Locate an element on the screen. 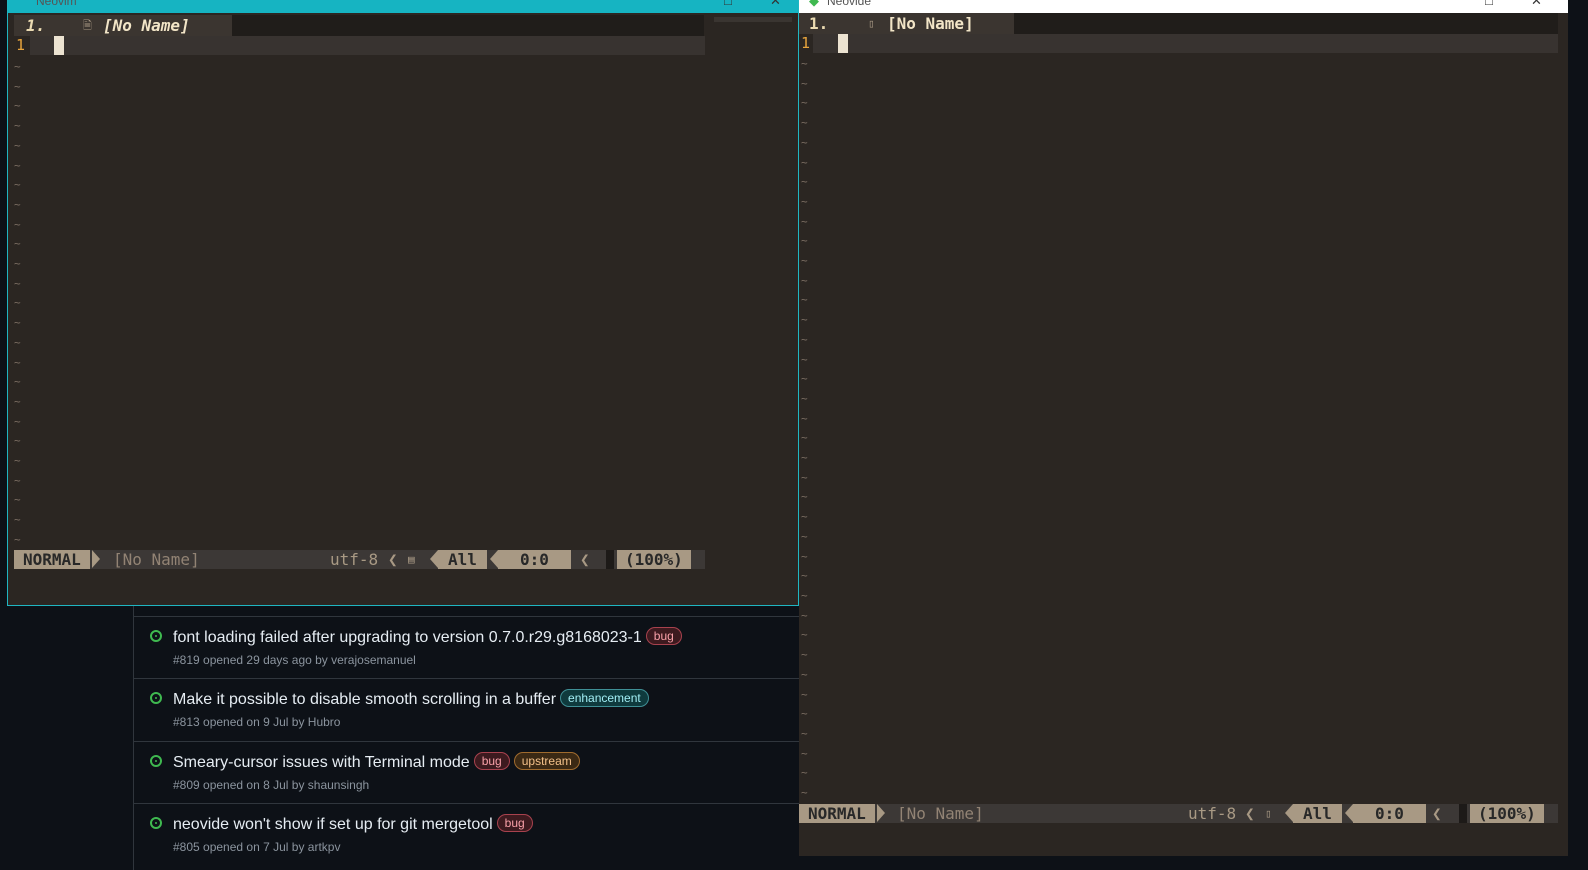 The width and height of the screenshot is (1588, 870). window-title: Neovim is located at coordinates (56, 4).